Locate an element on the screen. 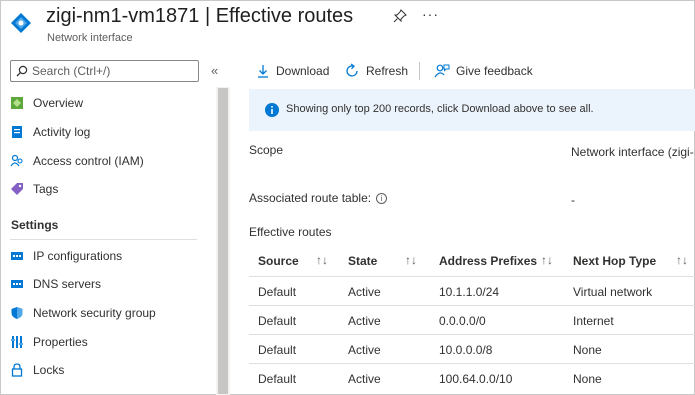 The height and width of the screenshot is (395, 695). sidebar-item-label: Network security group is located at coordinates (94, 313).